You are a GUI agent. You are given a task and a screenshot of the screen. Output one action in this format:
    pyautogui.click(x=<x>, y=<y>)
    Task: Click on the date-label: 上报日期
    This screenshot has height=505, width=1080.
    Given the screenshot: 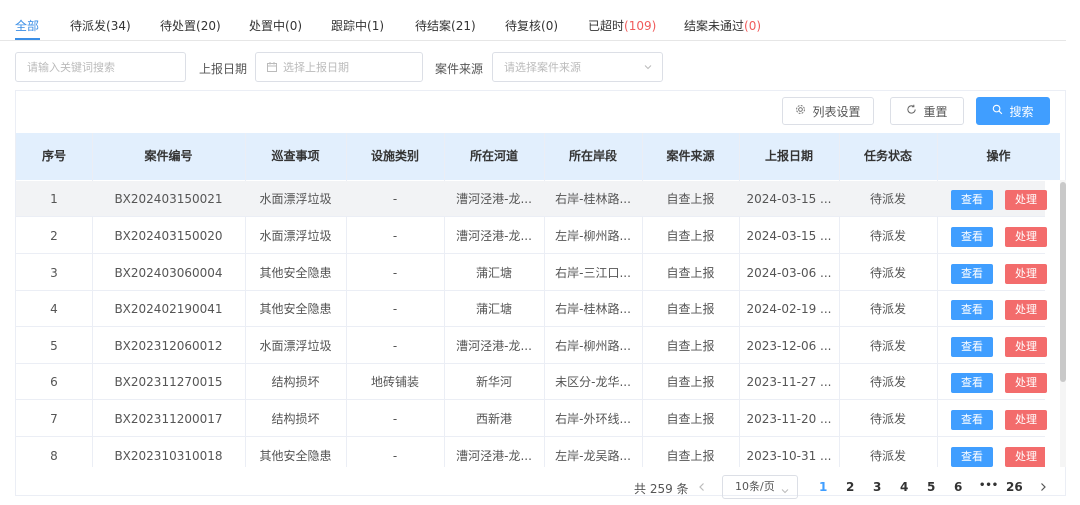 What is the action you would take?
    pyautogui.click(x=223, y=69)
    